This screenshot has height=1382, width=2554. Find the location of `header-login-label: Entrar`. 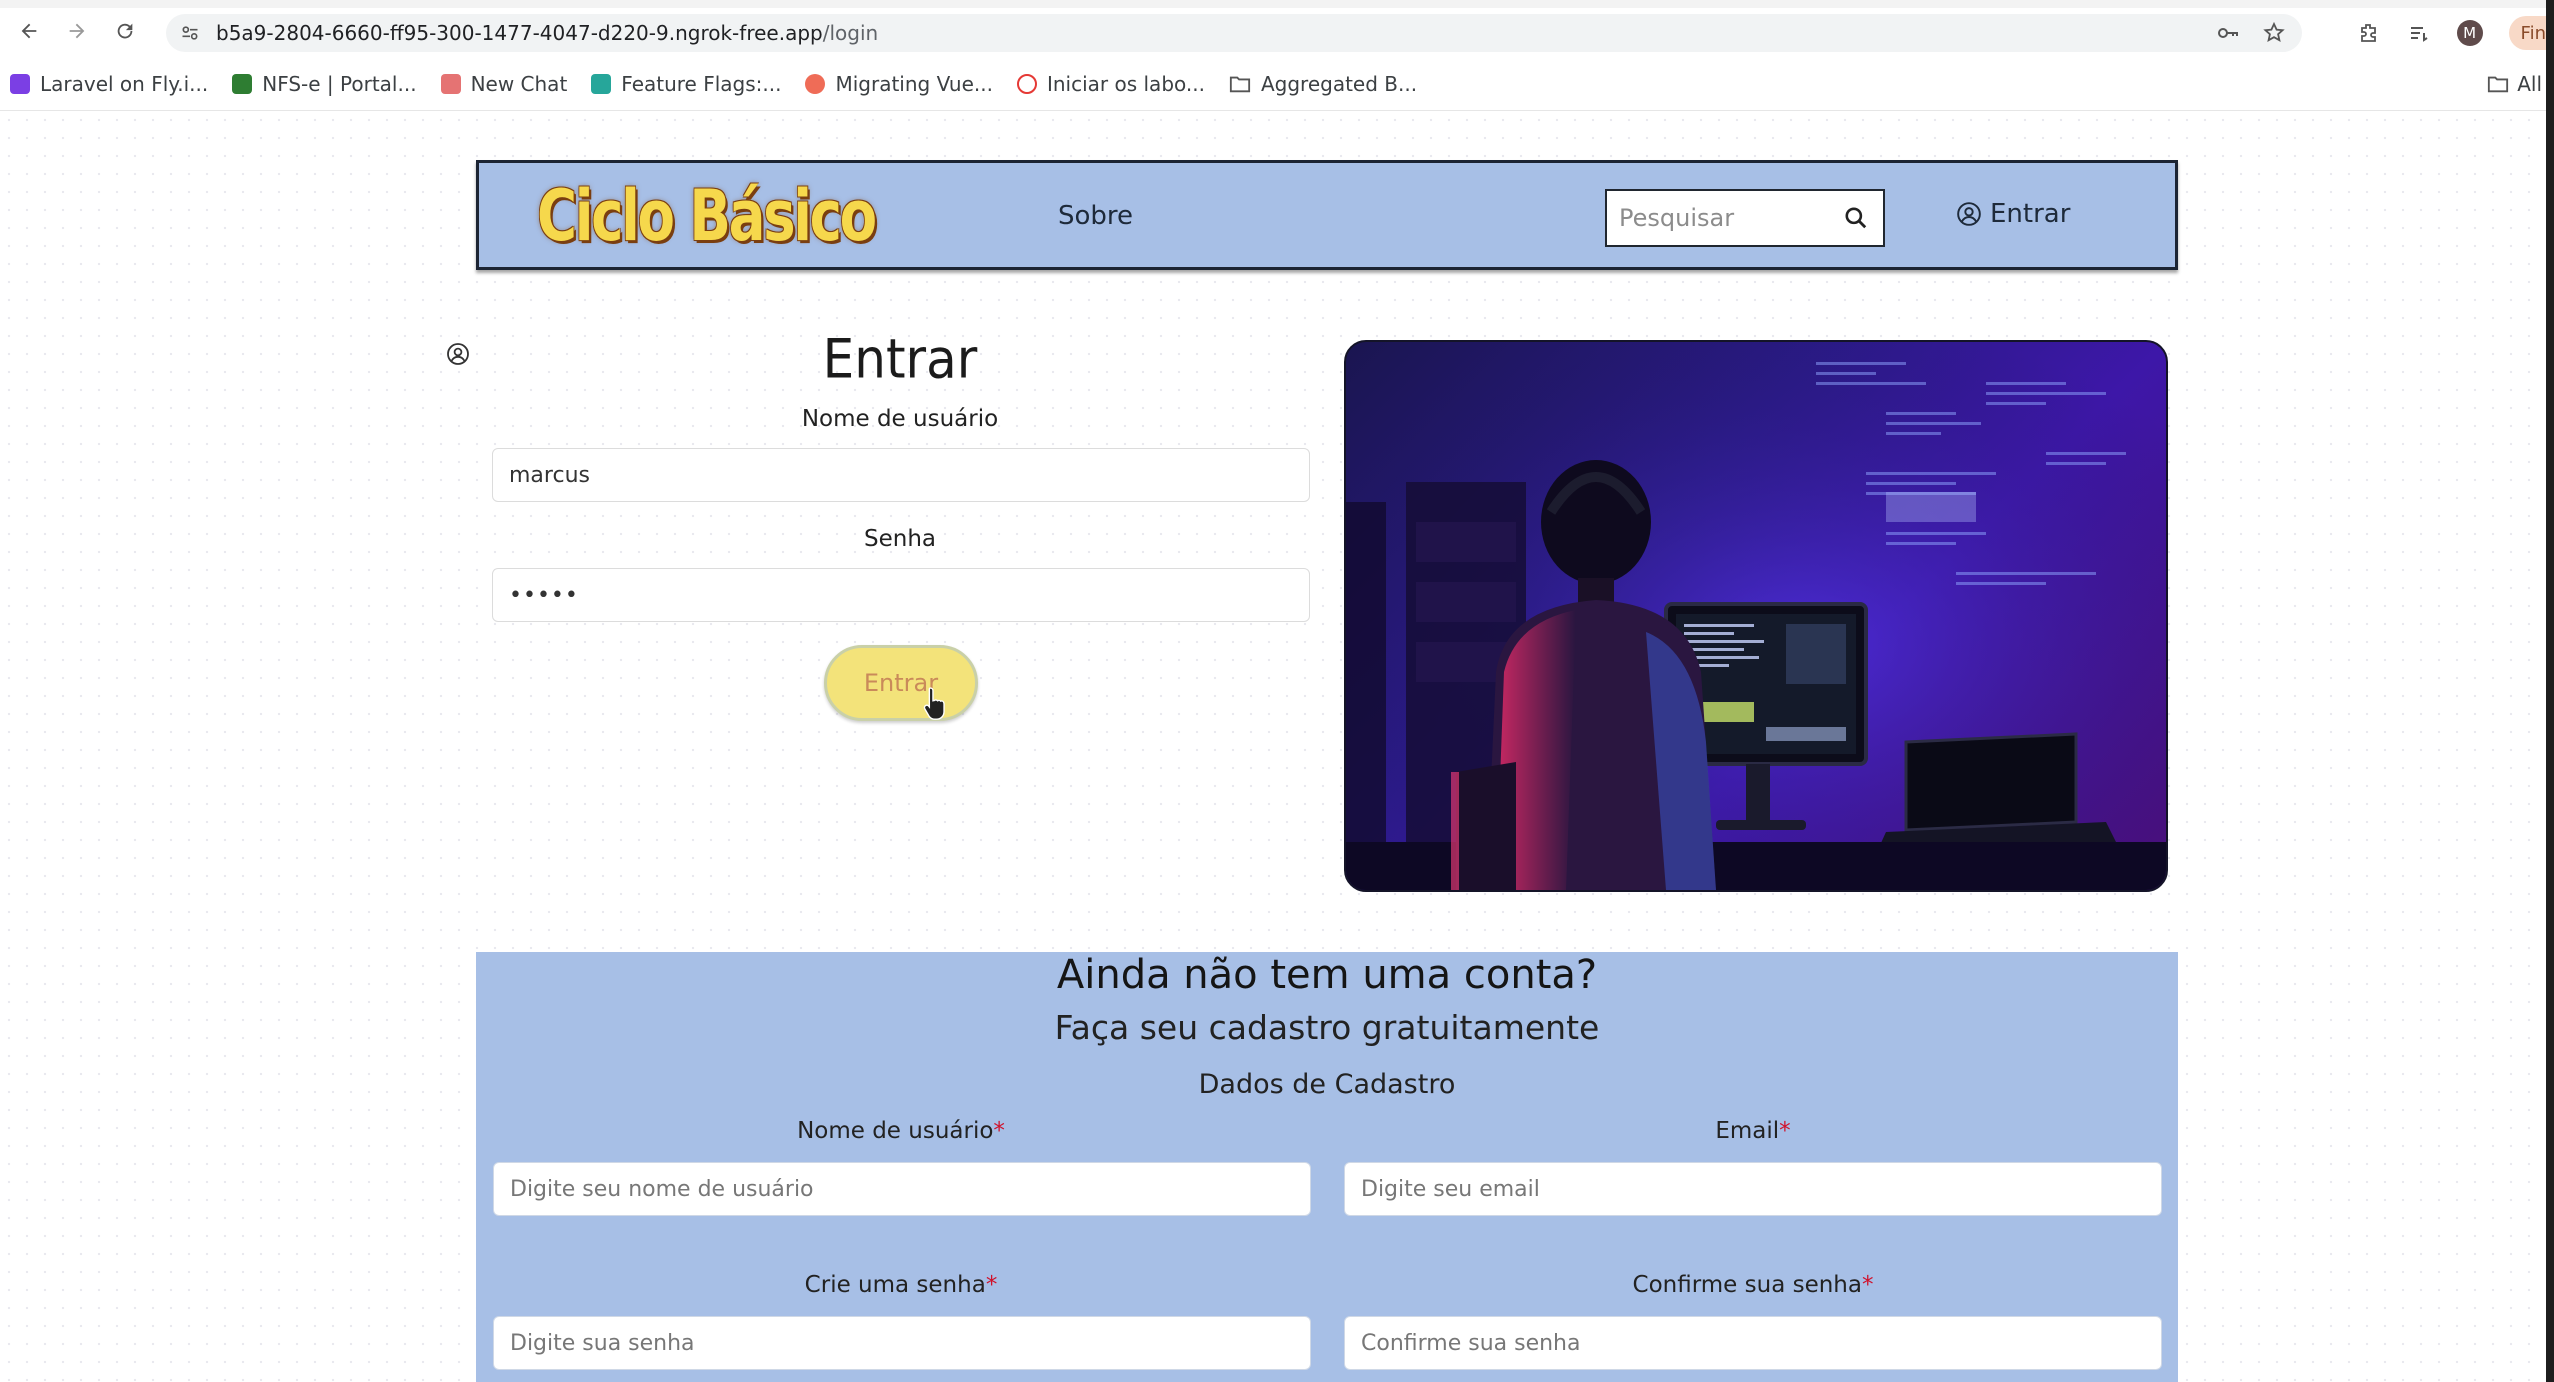

header-login-label: Entrar is located at coordinates (2030, 214).